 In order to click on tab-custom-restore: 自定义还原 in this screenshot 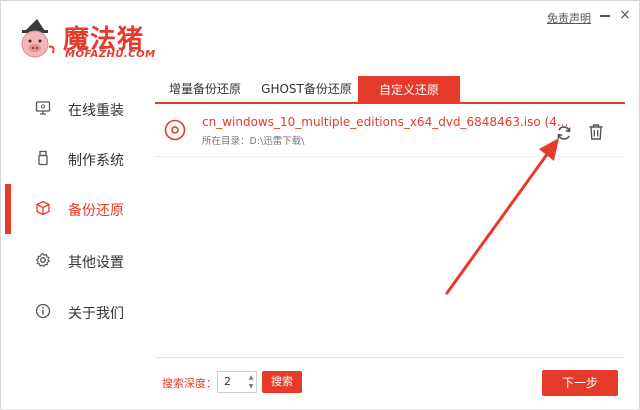, I will do `click(409, 90)`.